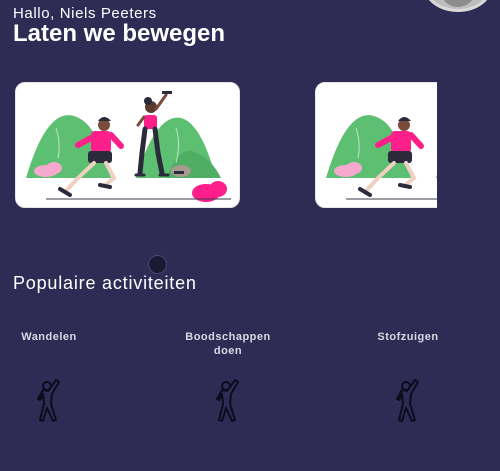  What do you see at coordinates (408, 378) in the screenshot?
I see `activity-item-stofzuigen: Stofzuigen` at bounding box center [408, 378].